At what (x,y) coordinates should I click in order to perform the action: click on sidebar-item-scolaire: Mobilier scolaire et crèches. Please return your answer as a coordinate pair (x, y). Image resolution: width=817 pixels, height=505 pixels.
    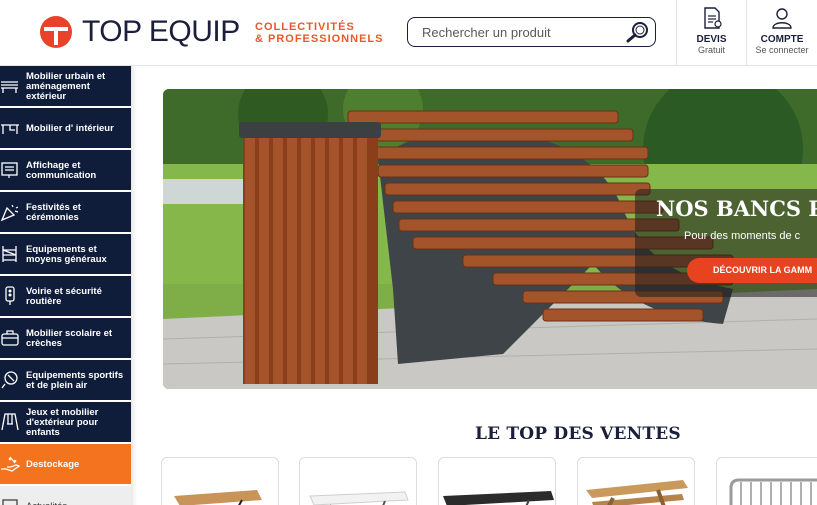
    Looking at the image, I should click on (65, 338).